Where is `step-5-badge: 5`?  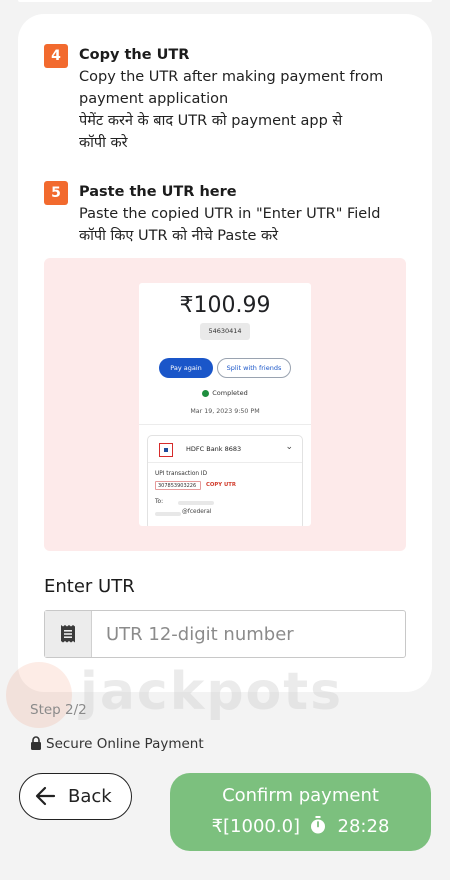 step-5-badge: 5 is located at coordinates (56, 193).